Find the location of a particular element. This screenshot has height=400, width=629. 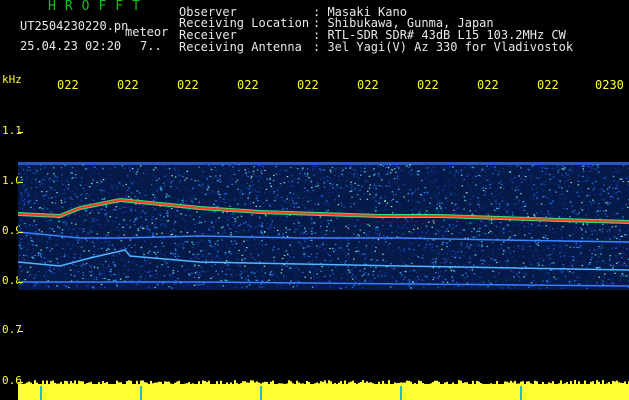

capture-datetime: 25.04.23 02:20 is located at coordinates (71, 46).